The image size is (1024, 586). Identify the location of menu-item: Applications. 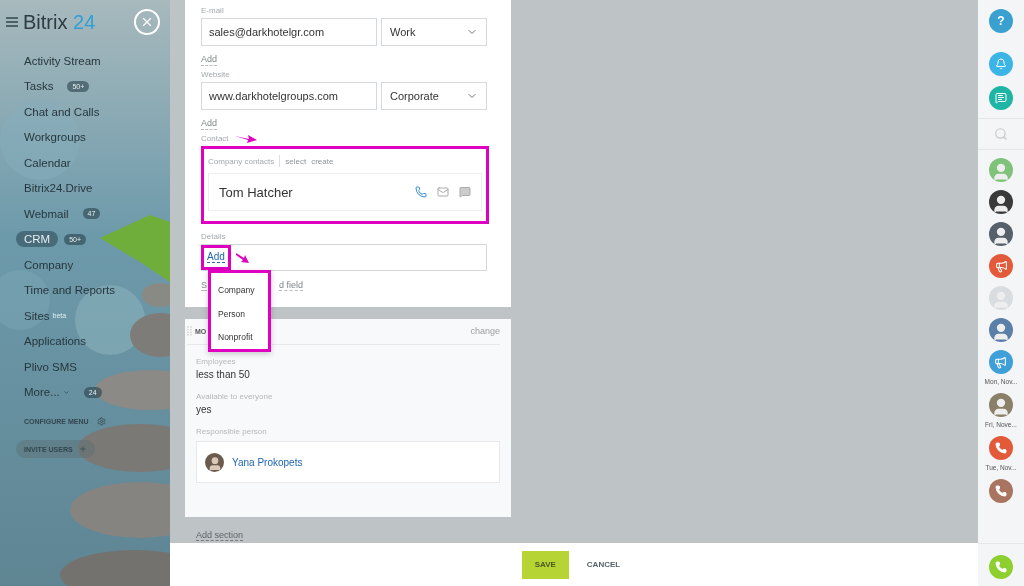
(55, 341).